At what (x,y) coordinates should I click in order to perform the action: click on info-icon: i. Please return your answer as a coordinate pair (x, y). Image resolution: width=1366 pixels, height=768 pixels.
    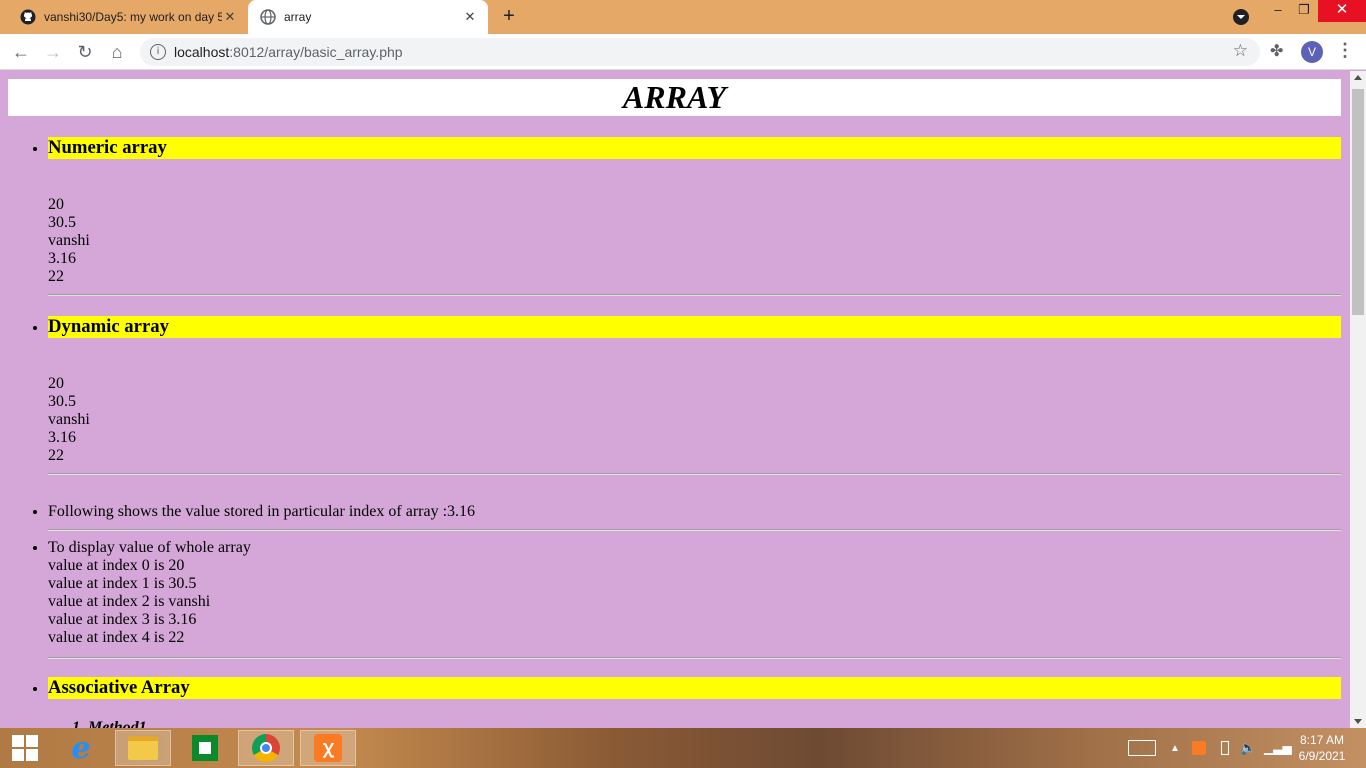
    Looking at the image, I should click on (158, 52).